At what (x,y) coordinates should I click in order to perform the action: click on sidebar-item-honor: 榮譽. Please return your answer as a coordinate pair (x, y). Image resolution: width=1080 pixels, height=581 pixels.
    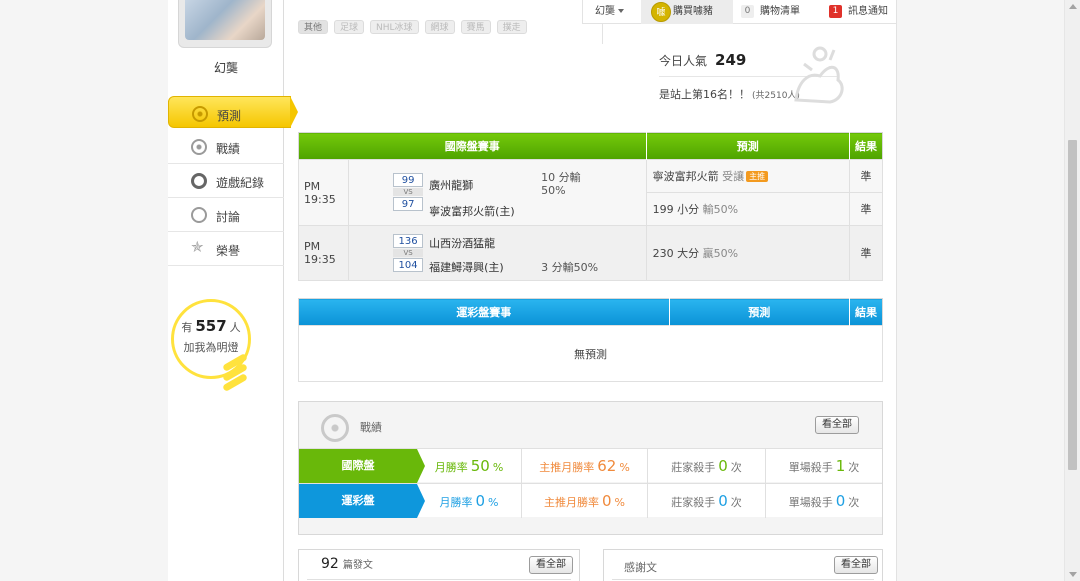
    Looking at the image, I should click on (226, 249).